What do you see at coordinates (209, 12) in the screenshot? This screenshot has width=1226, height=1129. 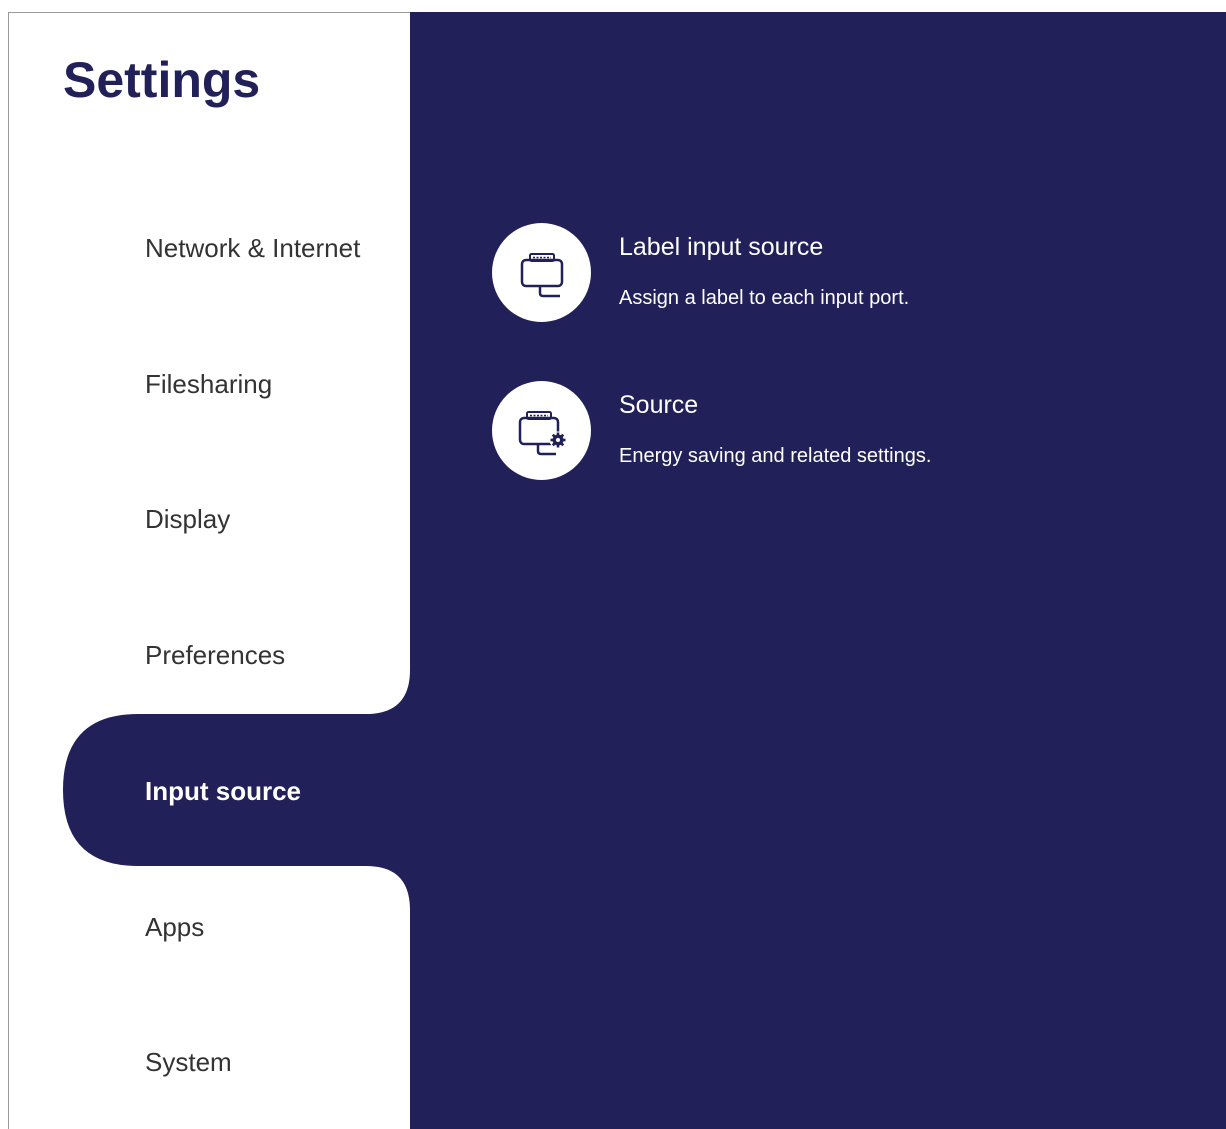 I see `window-border-top` at bounding box center [209, 12].